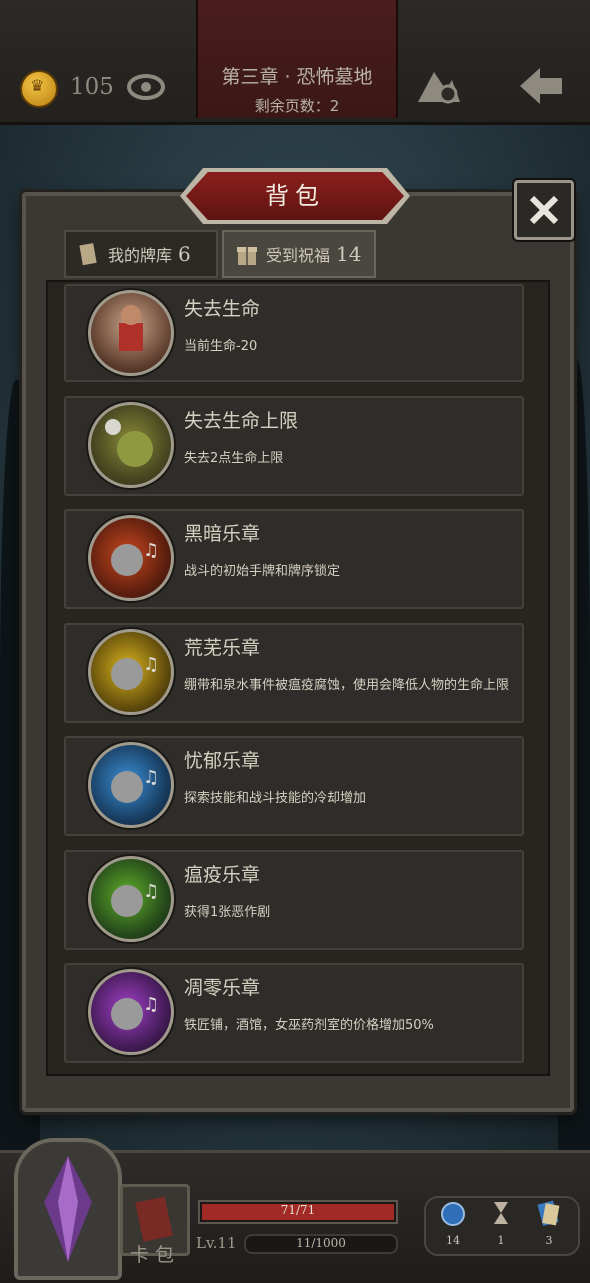 This screenshot has width=590, height=1283. I want to click on potion-icon, so click(453, 1214).